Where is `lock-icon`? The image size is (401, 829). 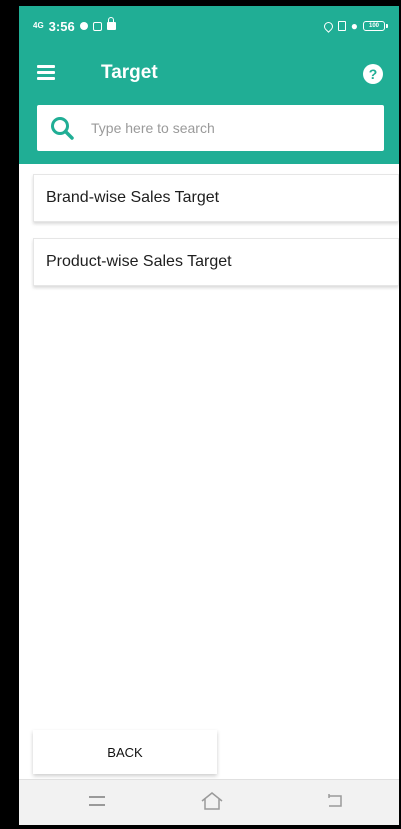
lock-icon is located at coordinates (111, 23).